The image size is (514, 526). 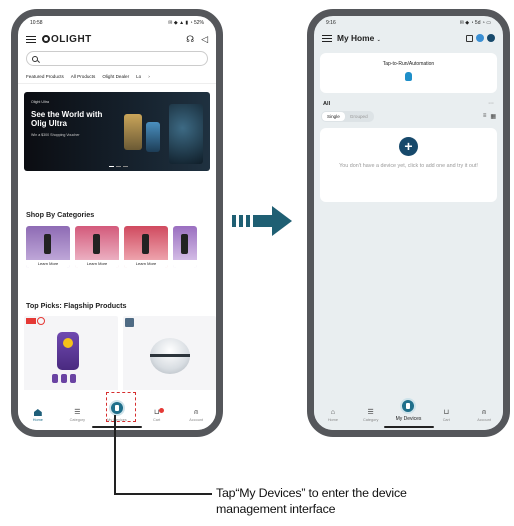 What do you see at coordinates (408, 22) in the screenshot?
I see `status-bar: 9:16 ✉ ◆ ◔ 5d ◔ ▭` at bounding box center [408, 22].